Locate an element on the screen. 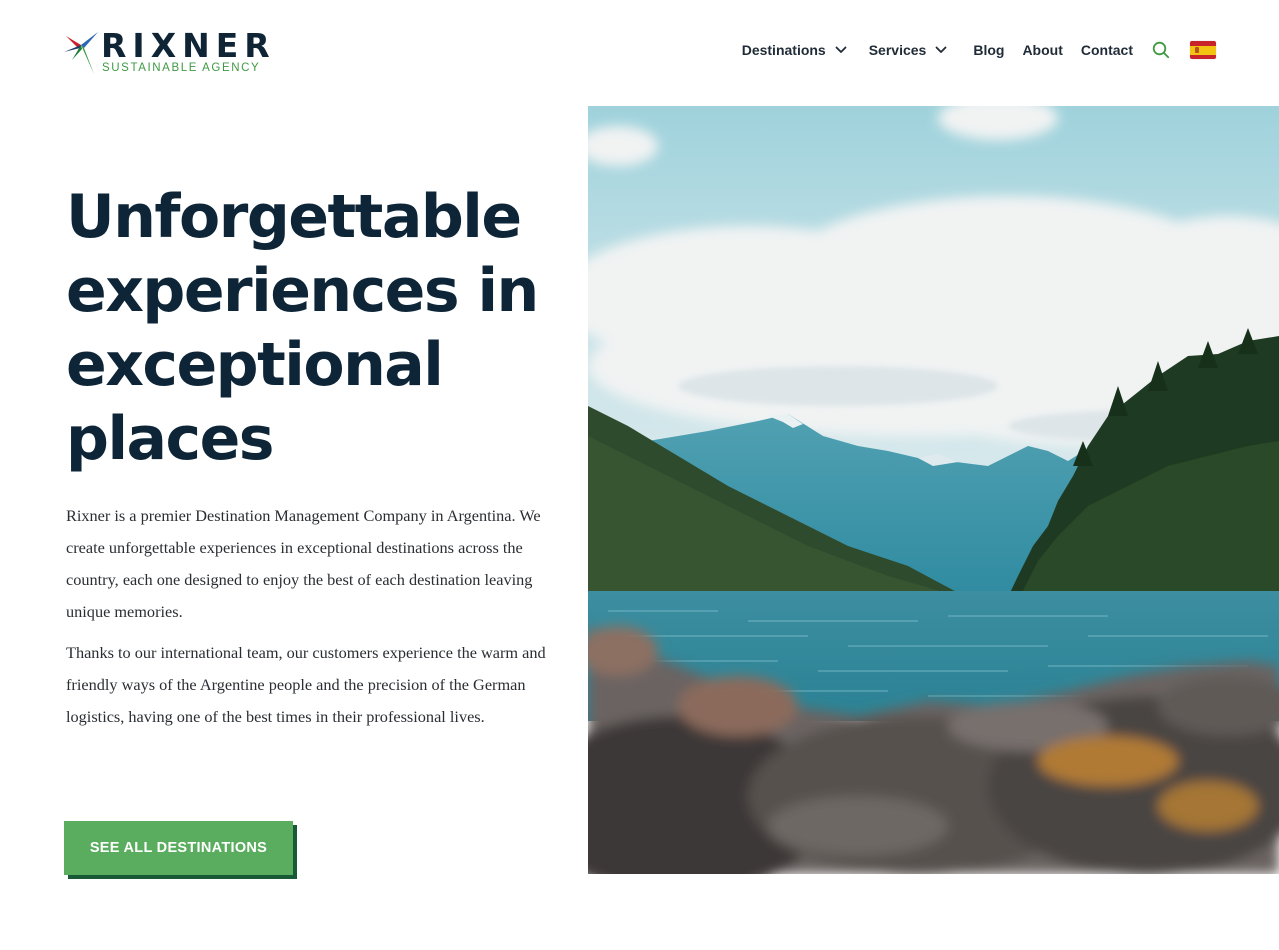 This screenshot has width=1279, height=950. nav-label-destinations: Destinations is located at coordinates (783, 50).